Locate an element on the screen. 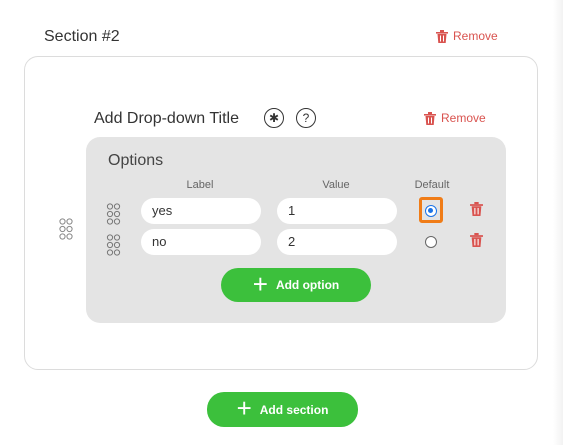 The width and height of the screenshot is (563, 445). column-header-default: Default is located at coordinates (432, 185).